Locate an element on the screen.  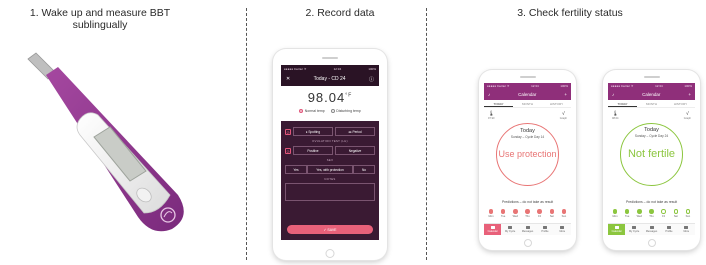
indicator-row: 🌡 98.04 √ Graph is located at coordinates (651, 115).